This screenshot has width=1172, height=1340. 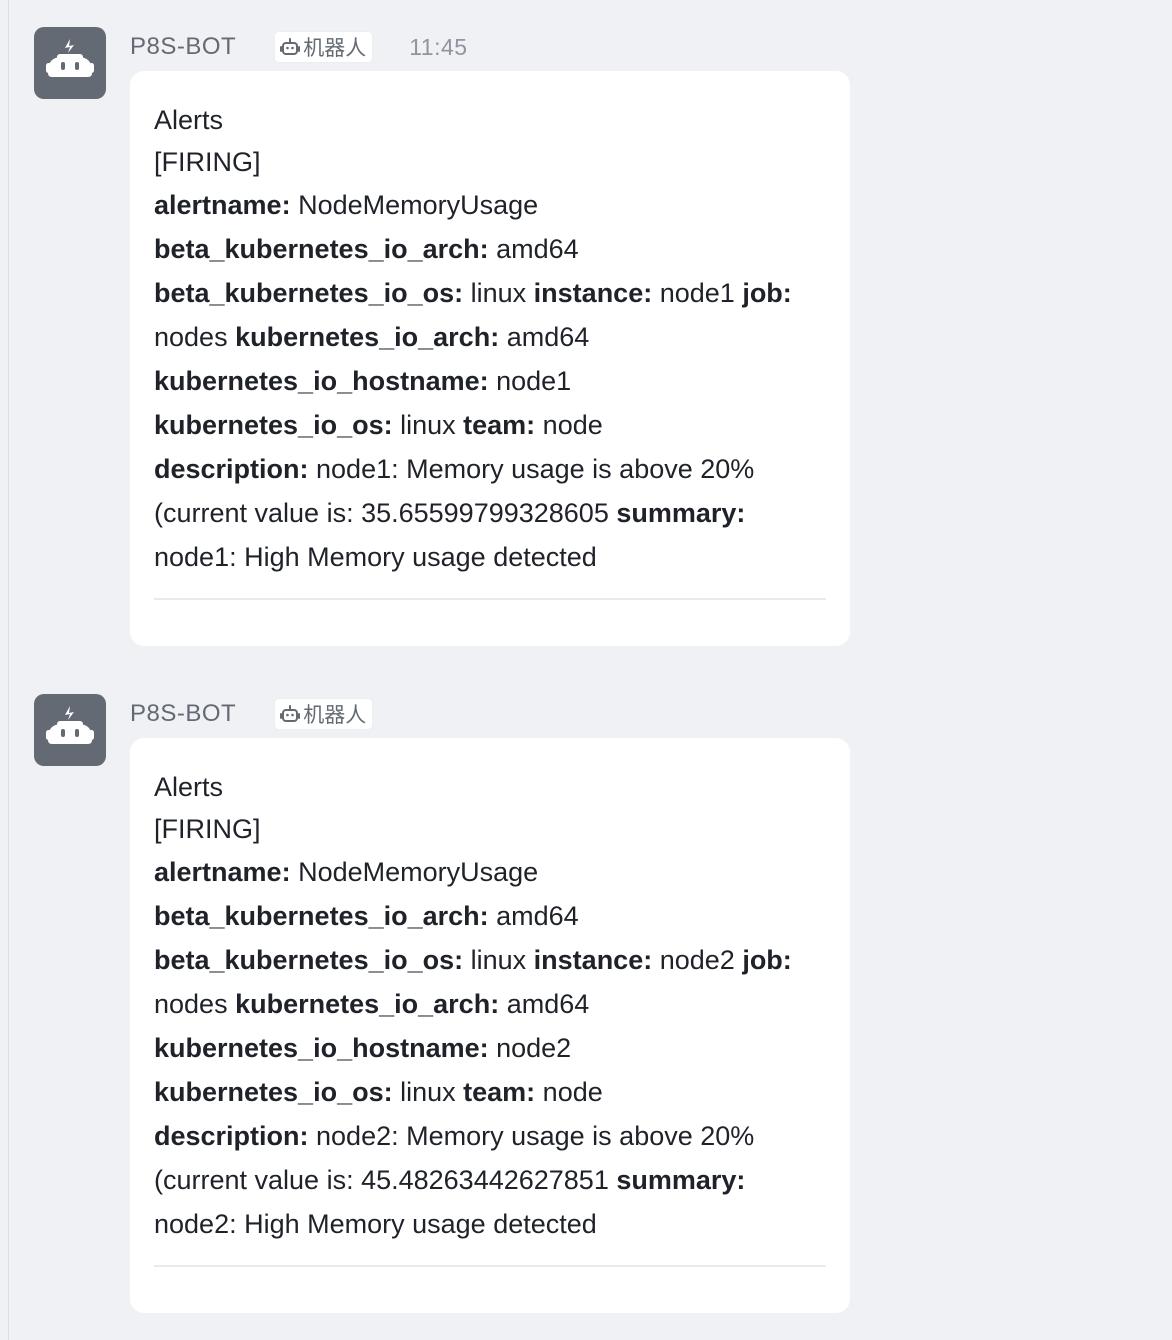 I want to click on chat-left-border, so click(x=8, y=670).